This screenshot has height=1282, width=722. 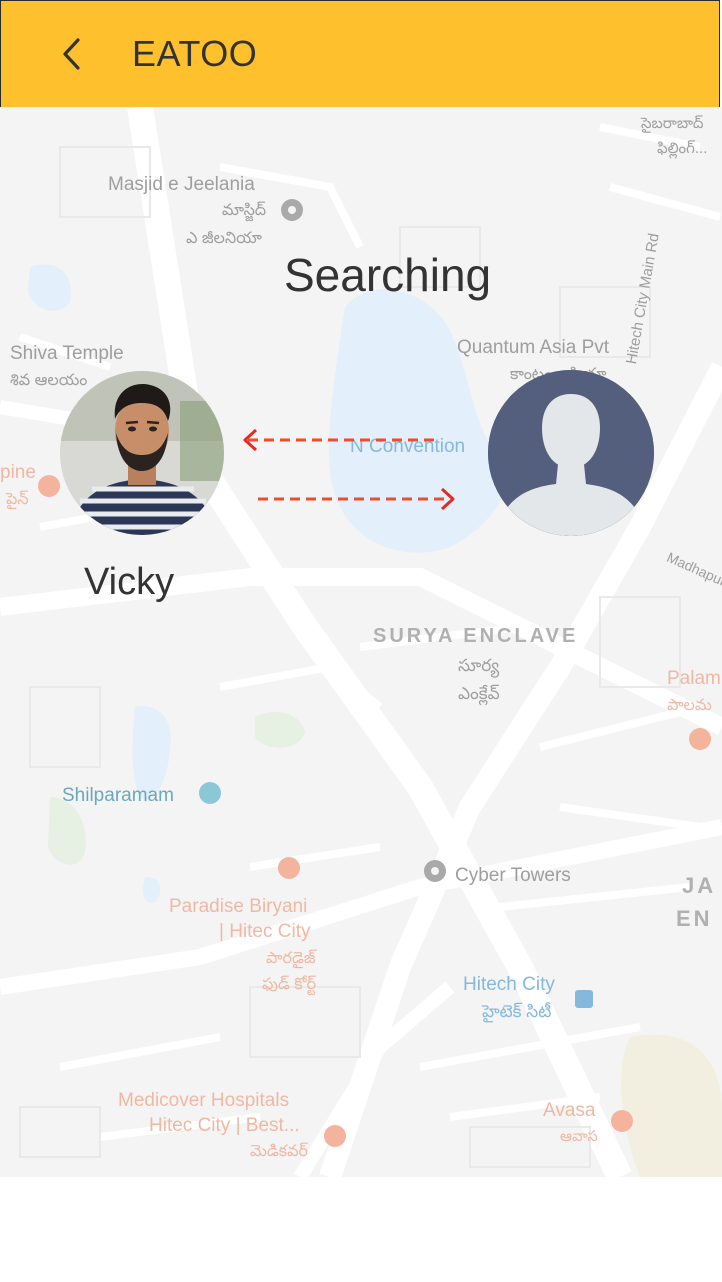 What do you see at coordinates (533, 347) in the screenshot?
I see `map-label: Quantum Asia Pvt` at bounding box center [533, 347].